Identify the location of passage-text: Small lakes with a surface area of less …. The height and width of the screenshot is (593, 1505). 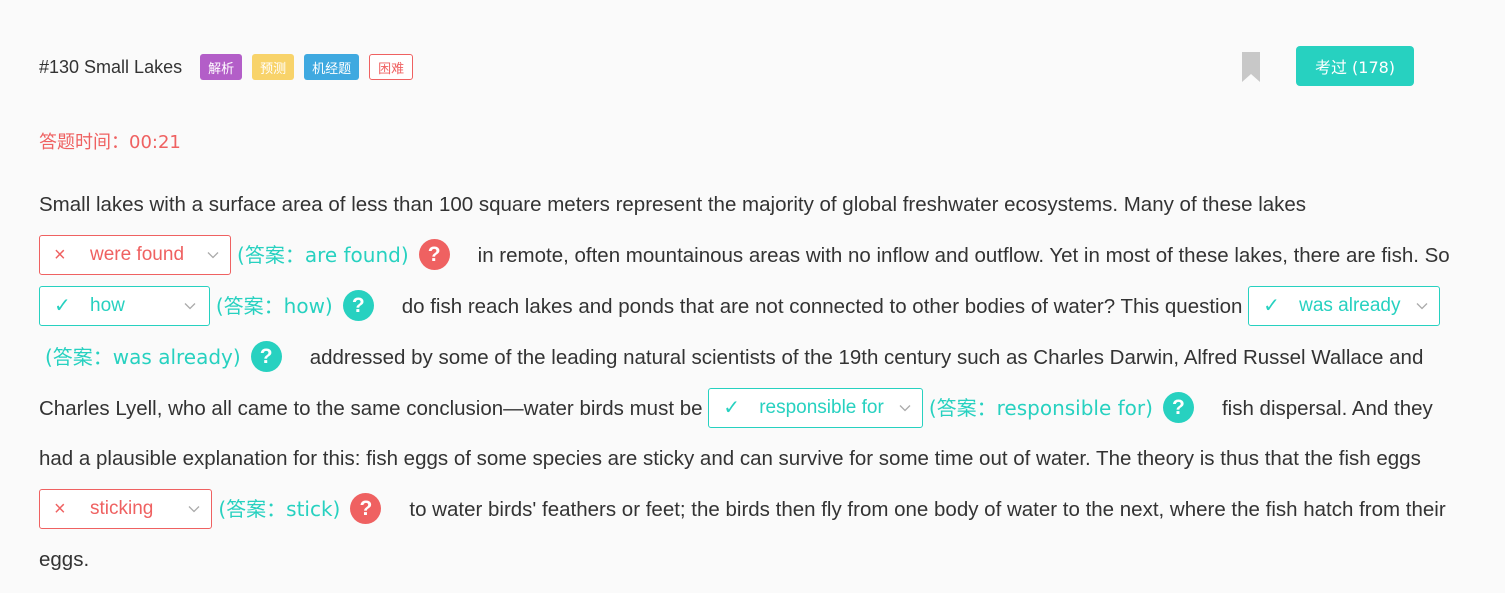
(673, 204).